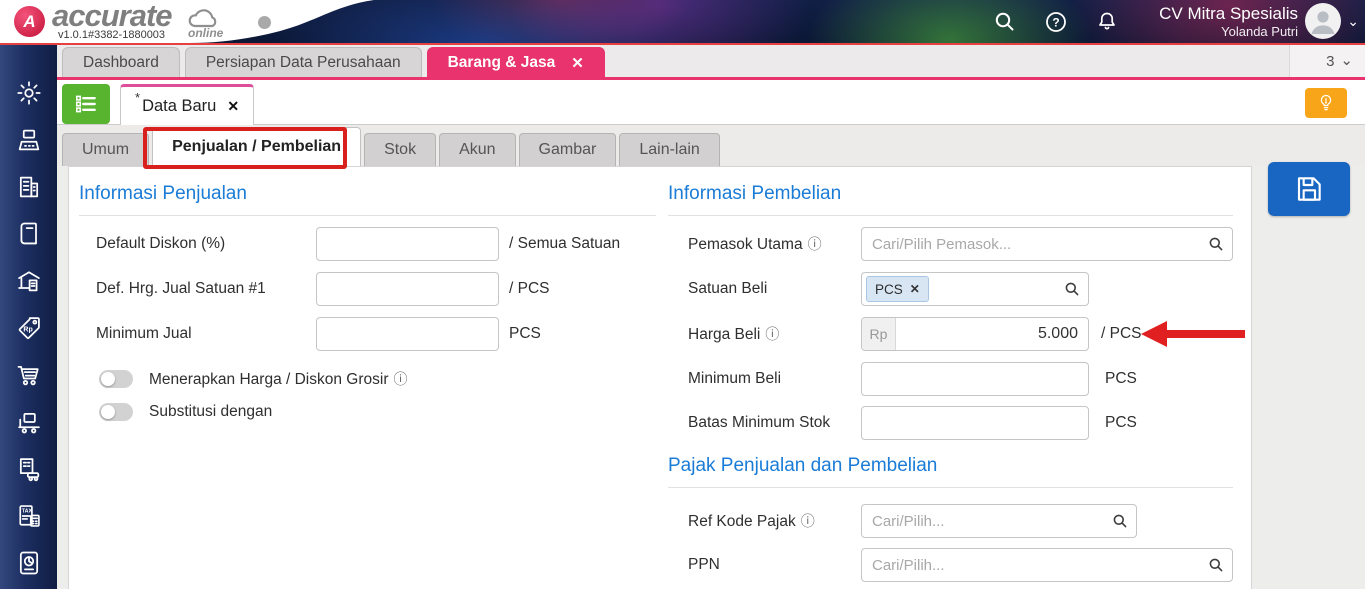  Describe the element at coordinates (407, 334) in the screenshot. I see `minimum-jual-input` at that location.